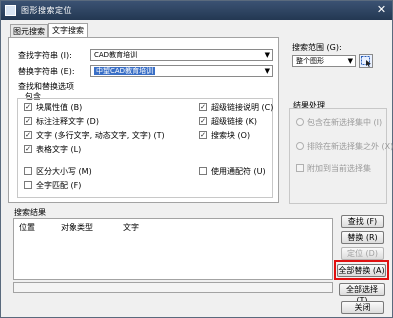 This screenshot has height=318, width=393. What do you see at coordinates (77, 227) in the screenshot?
I see `results-col-object-type: 对象类型` at bounding box center [77, 227].